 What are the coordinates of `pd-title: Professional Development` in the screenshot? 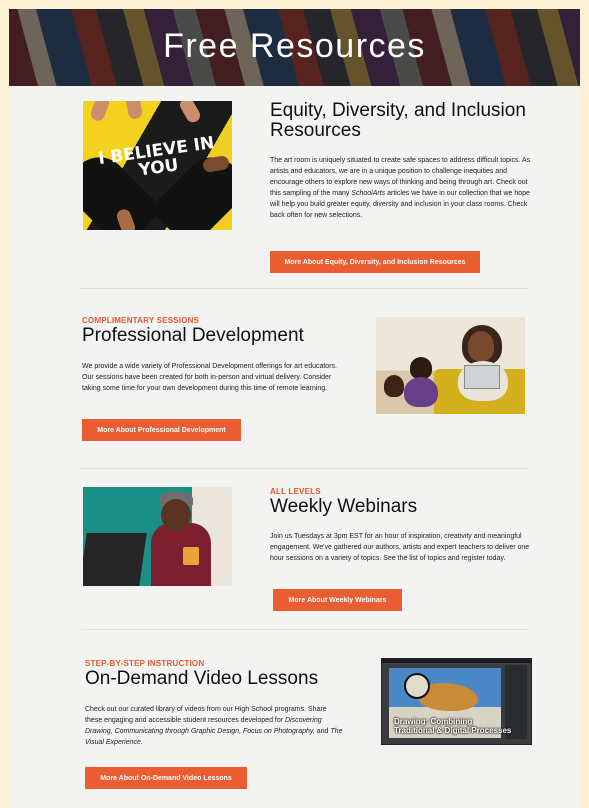 It's located at (193, 335).